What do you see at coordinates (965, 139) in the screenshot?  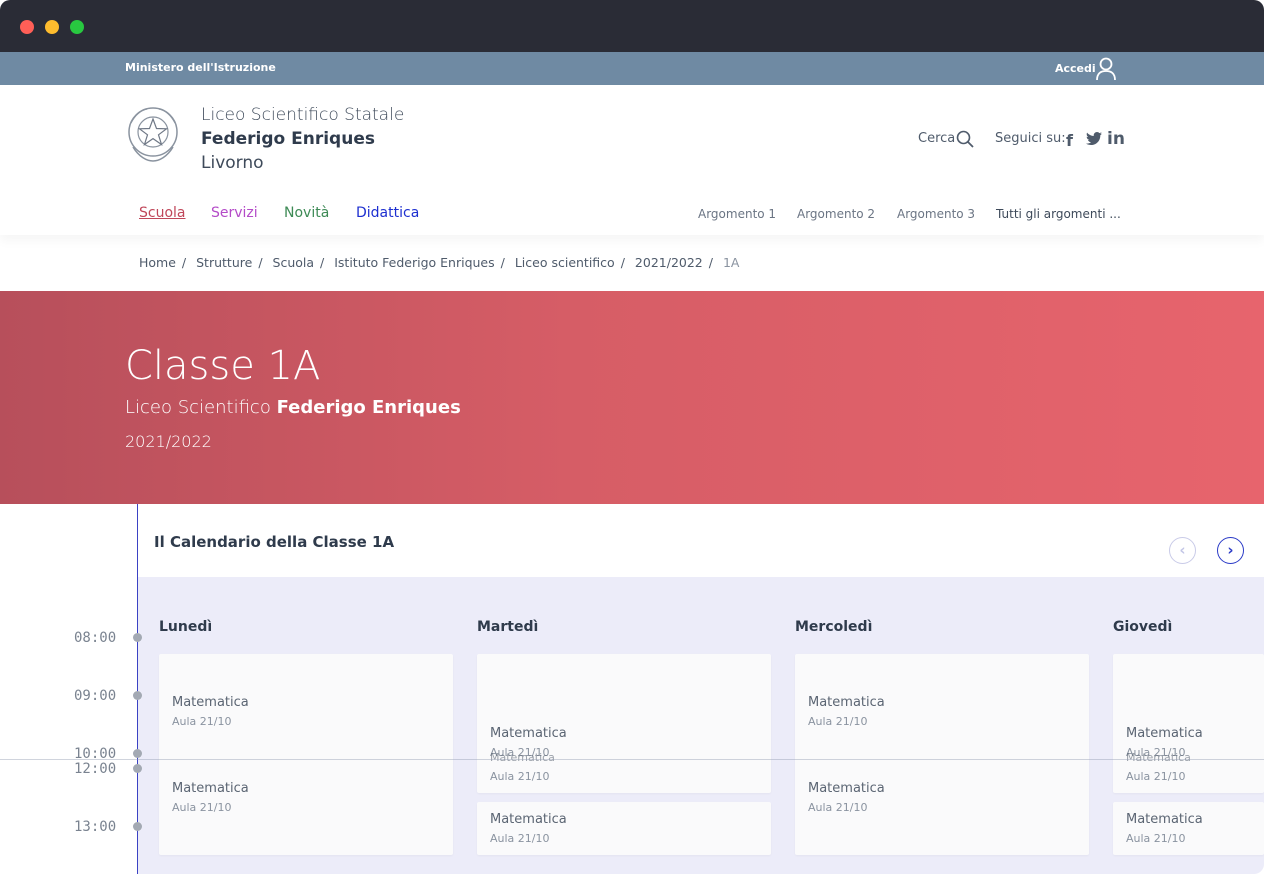 I see `search-icon` at bounding box center [965, 139].